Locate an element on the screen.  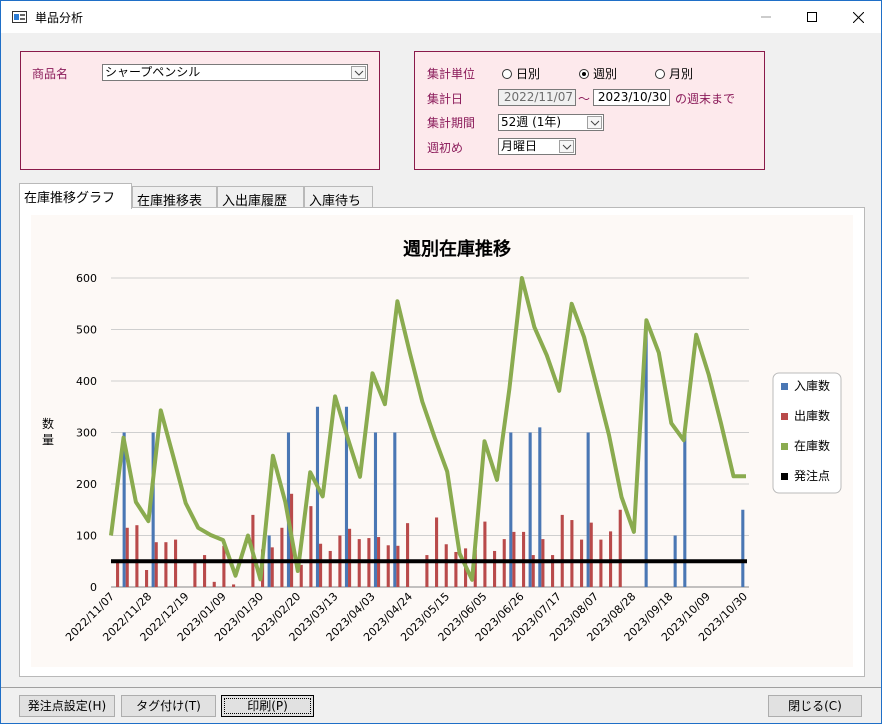
chart-title: 週別在庫推移 is located at coordinates (457, 249).